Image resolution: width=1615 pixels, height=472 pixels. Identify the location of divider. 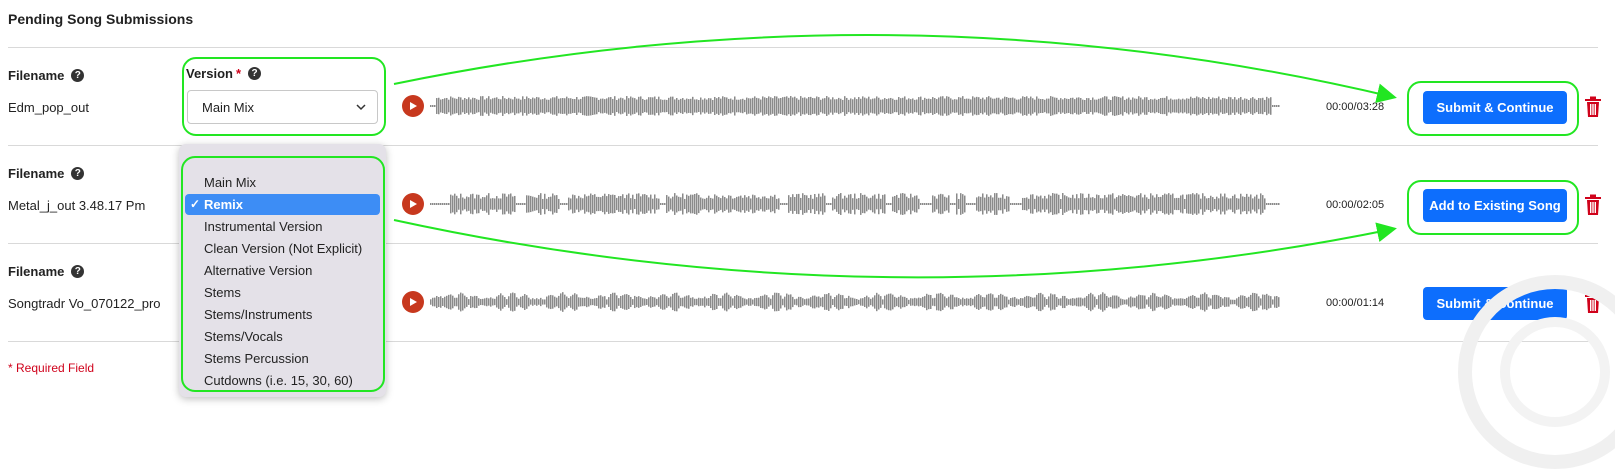
(803, 47).